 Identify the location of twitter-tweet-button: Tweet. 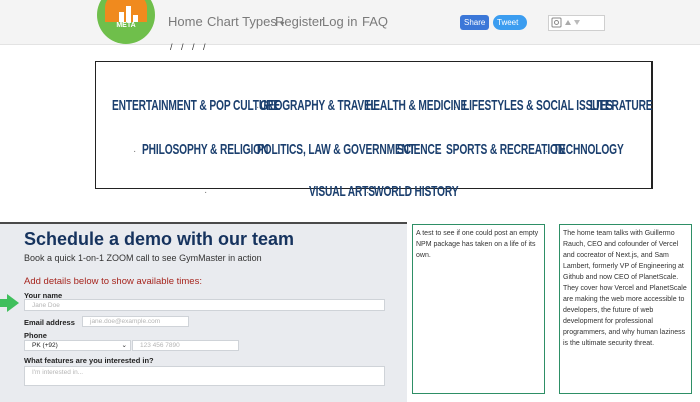
(510, 22).